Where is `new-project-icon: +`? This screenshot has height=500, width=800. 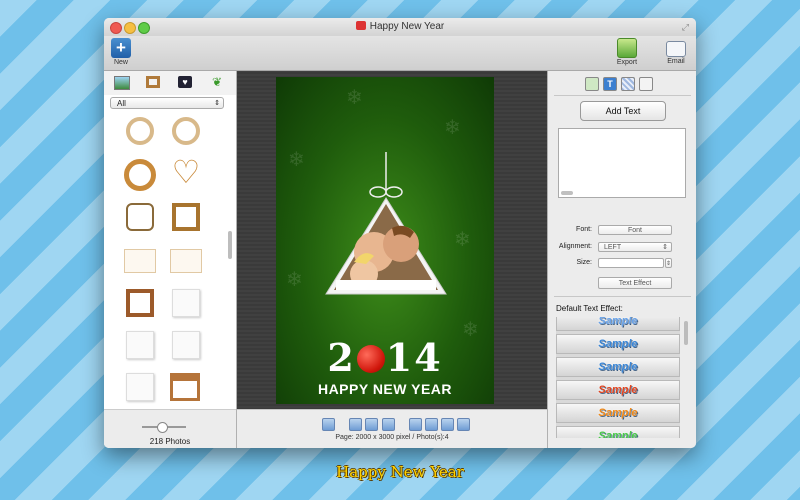
new-project-icon: + is located at coordinates (121, 48).